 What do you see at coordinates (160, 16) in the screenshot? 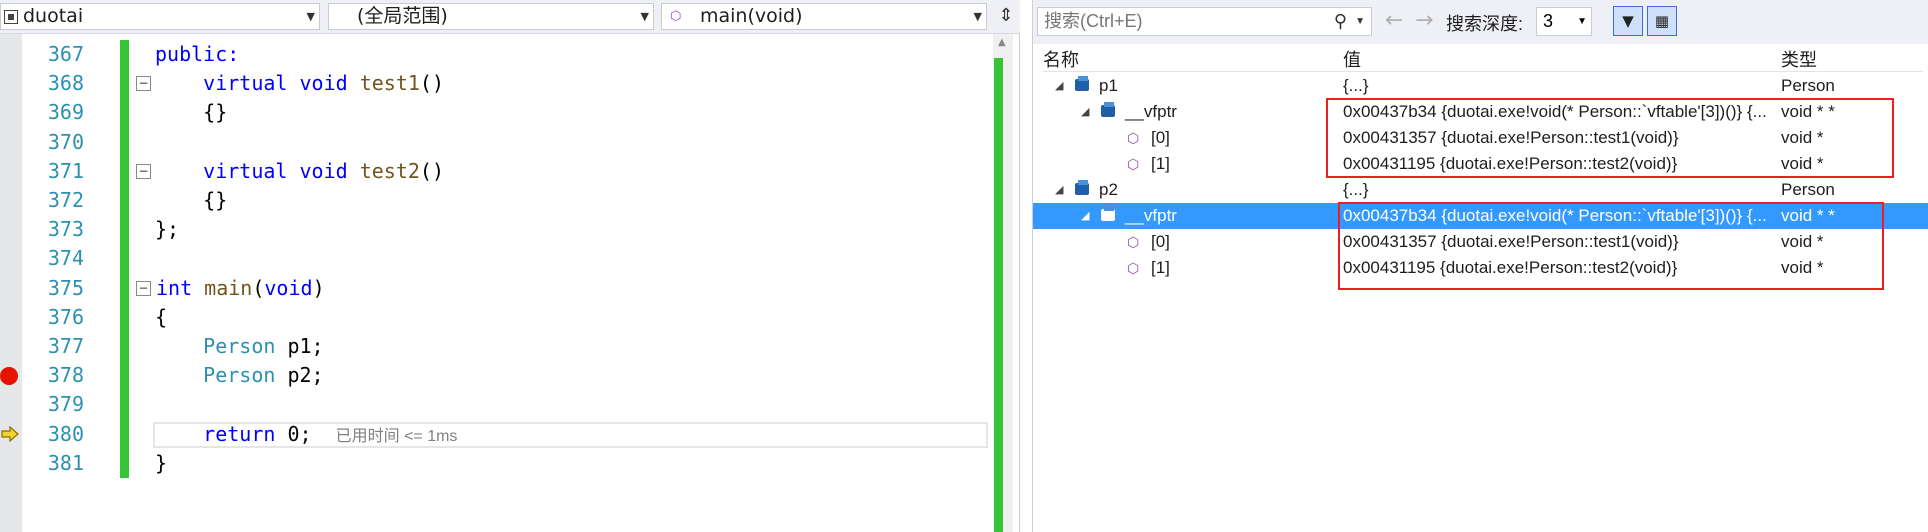
I see `project-dropdown: duotai ▼` at bounding box center [160, 16].